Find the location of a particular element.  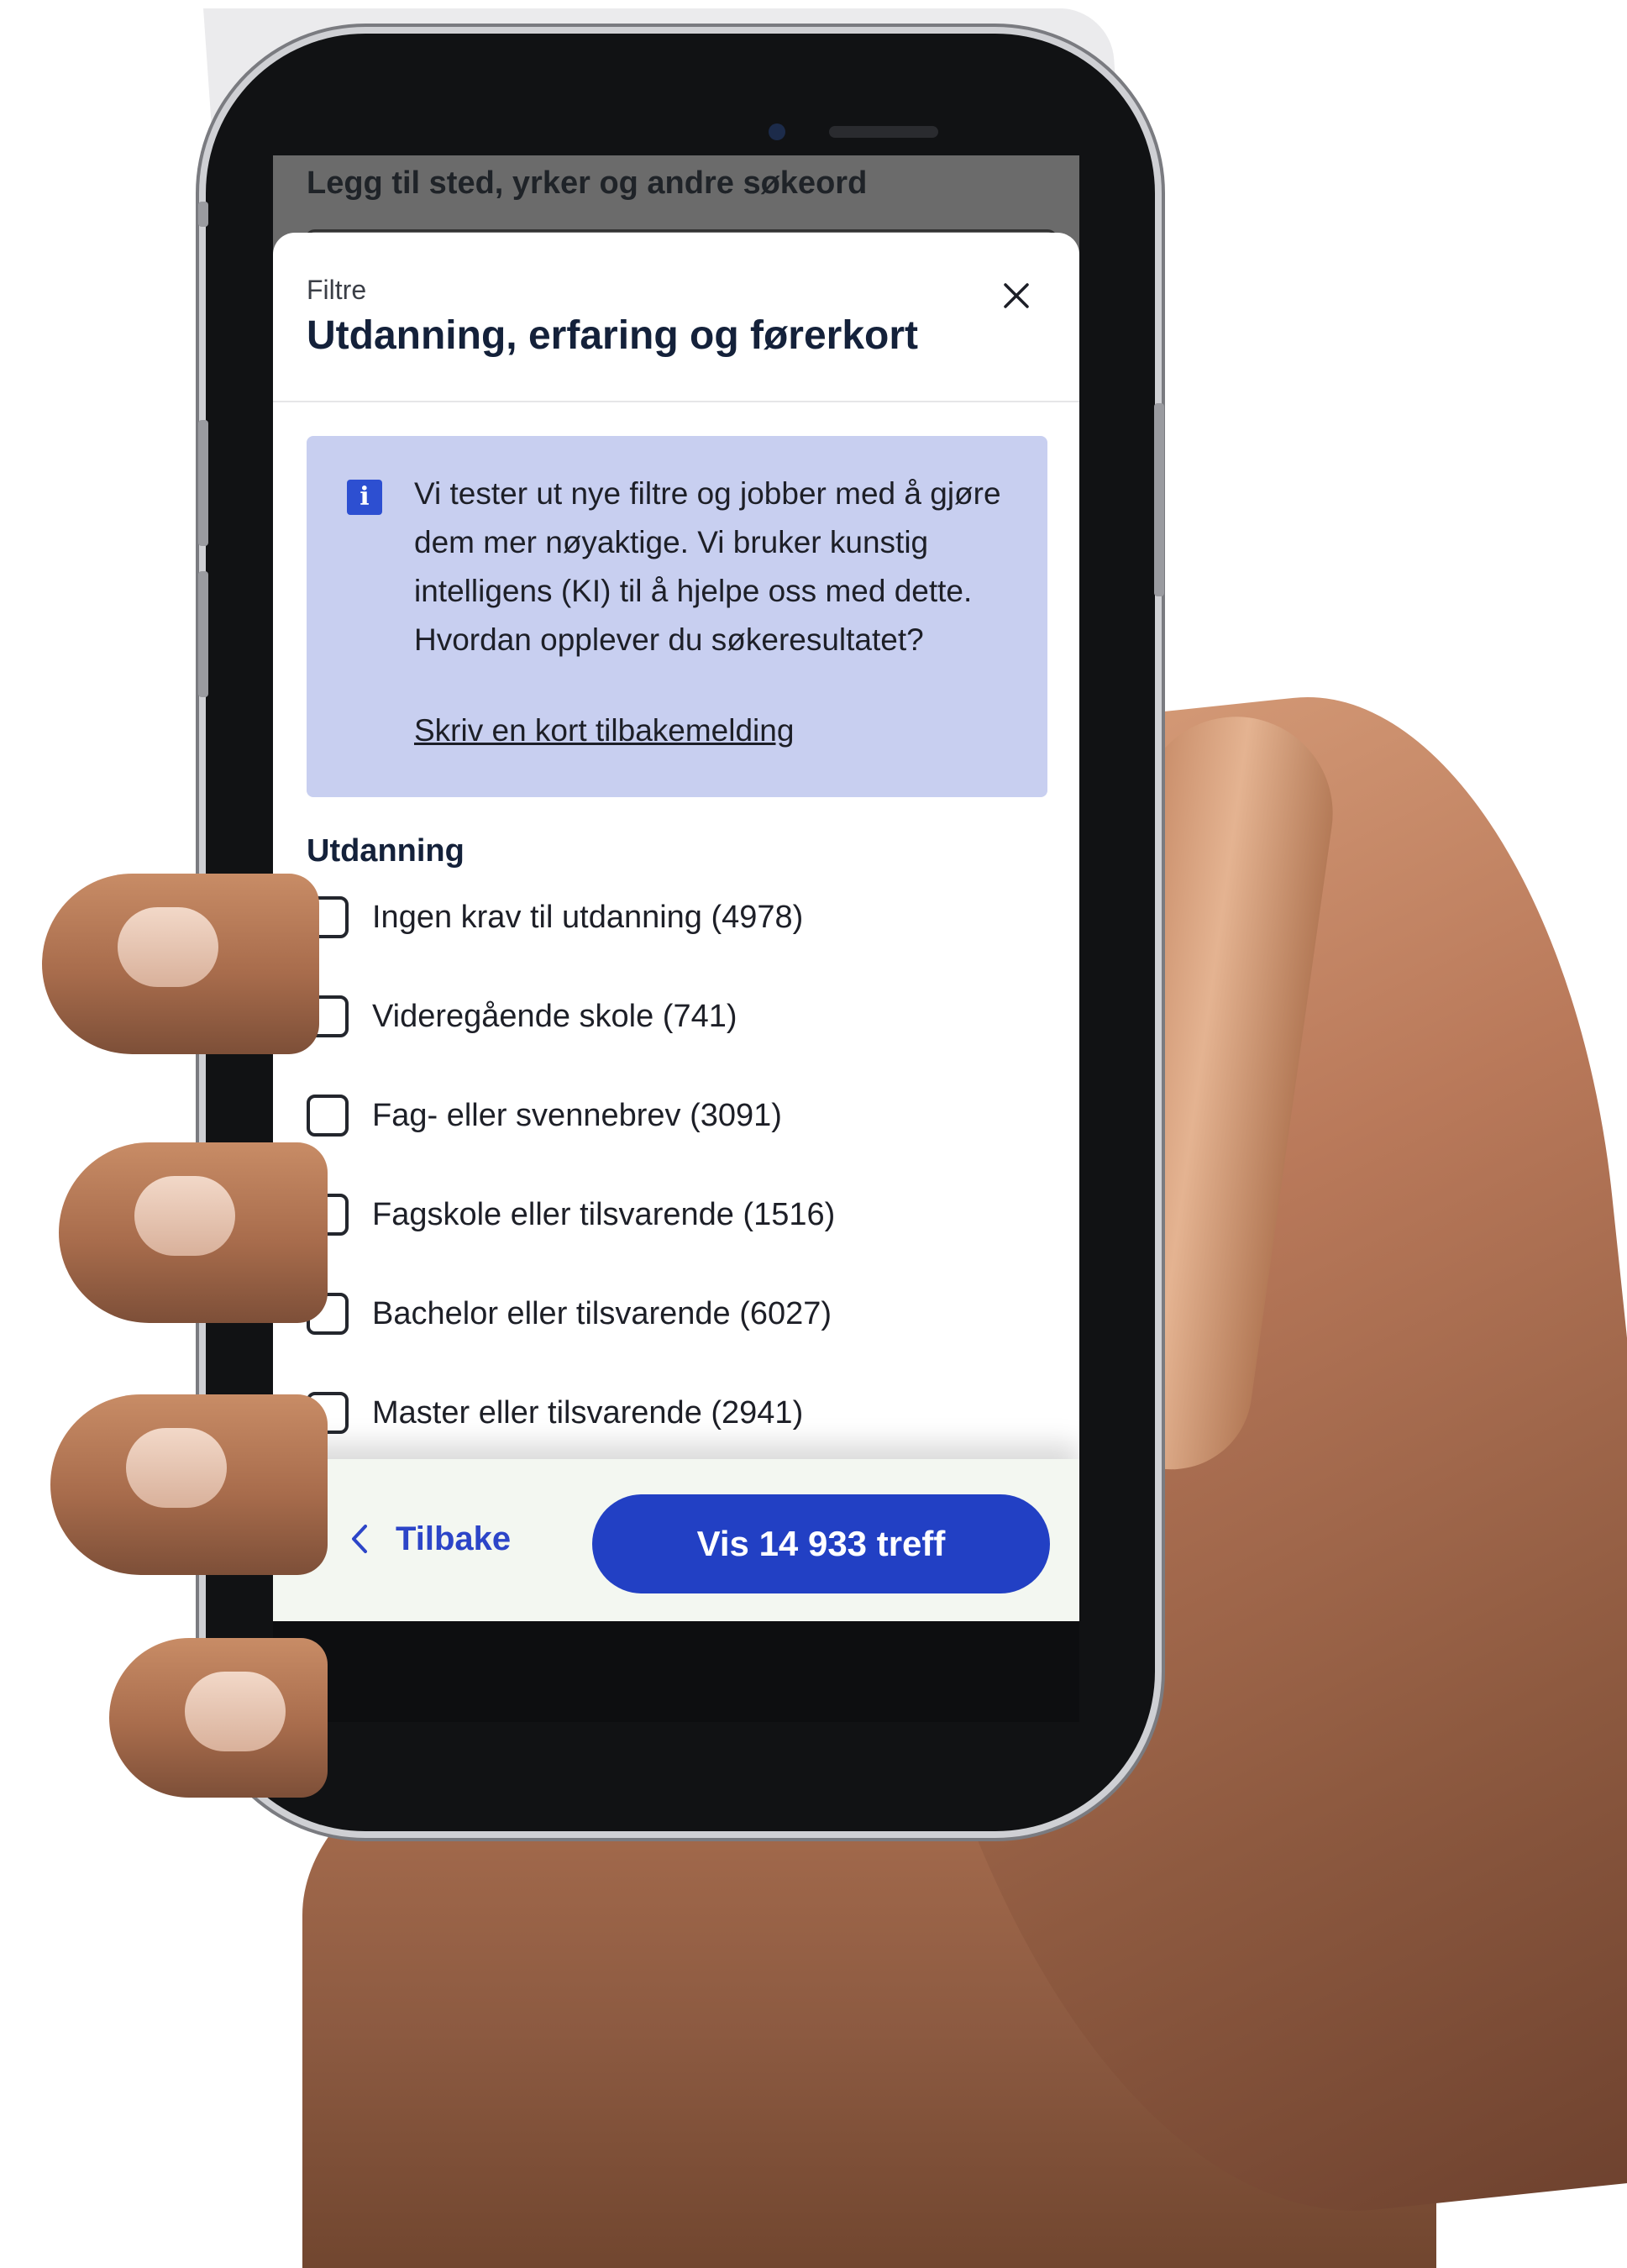

close-icon is located at coordinates (1016, 295).